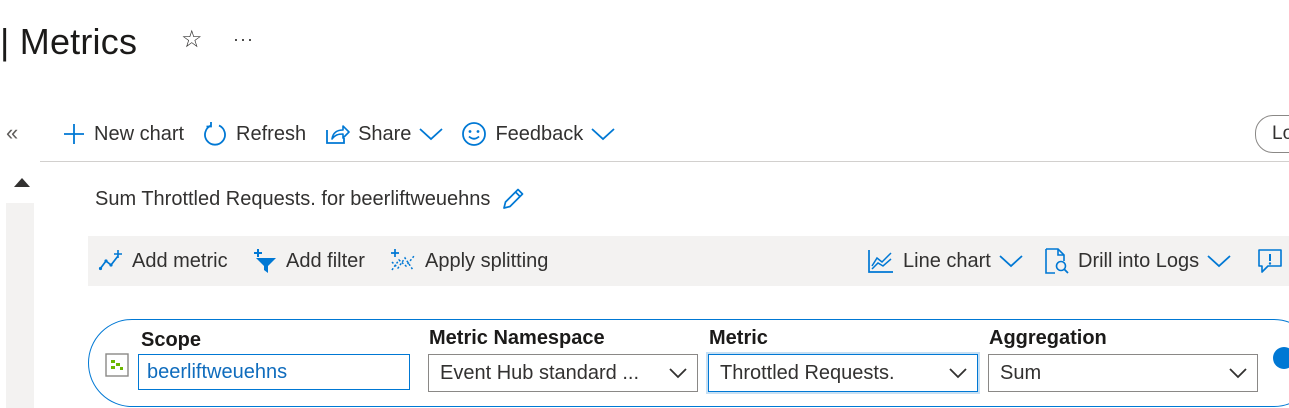  Describe the element at coordinates (22, 182) in the screenshot. I see `scroll-up-arrow-icon` at that location.